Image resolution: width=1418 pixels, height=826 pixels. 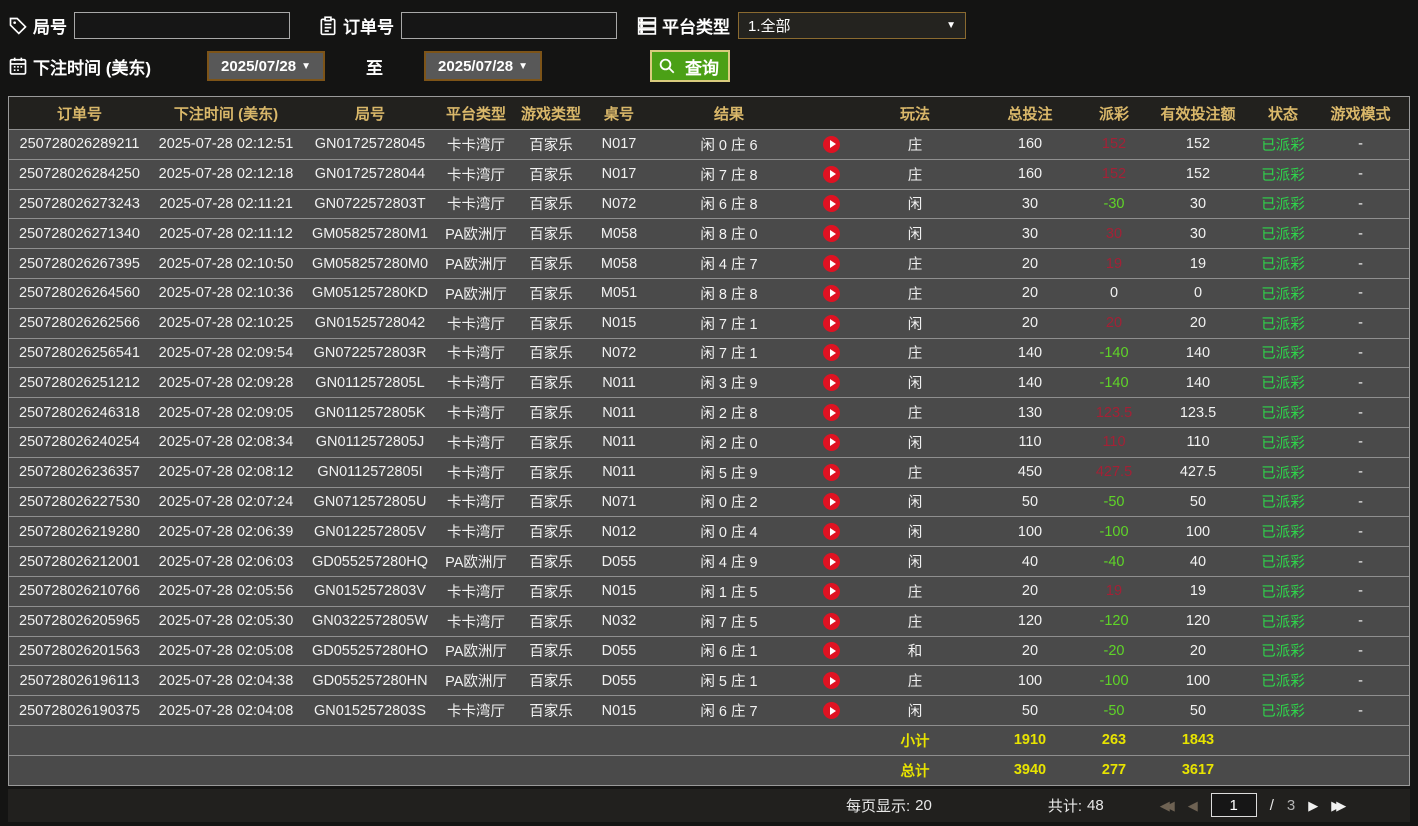 I want to click on cell-payout: -20, so click(x=1114, y=650).